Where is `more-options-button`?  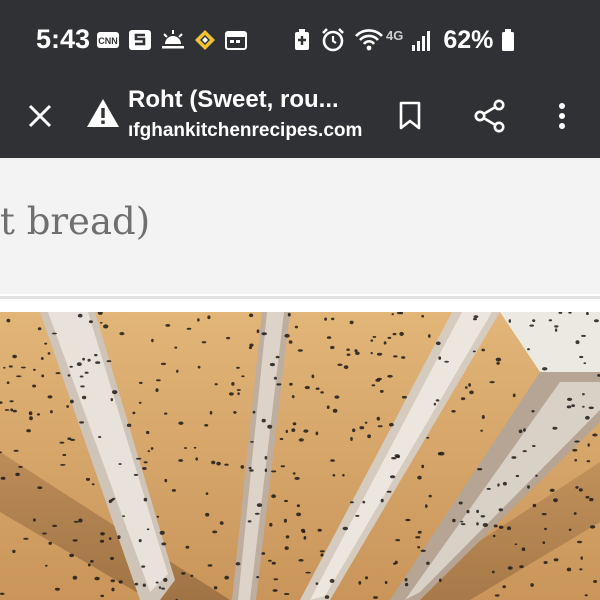
more-options-button is located at coordinates (562, 116).